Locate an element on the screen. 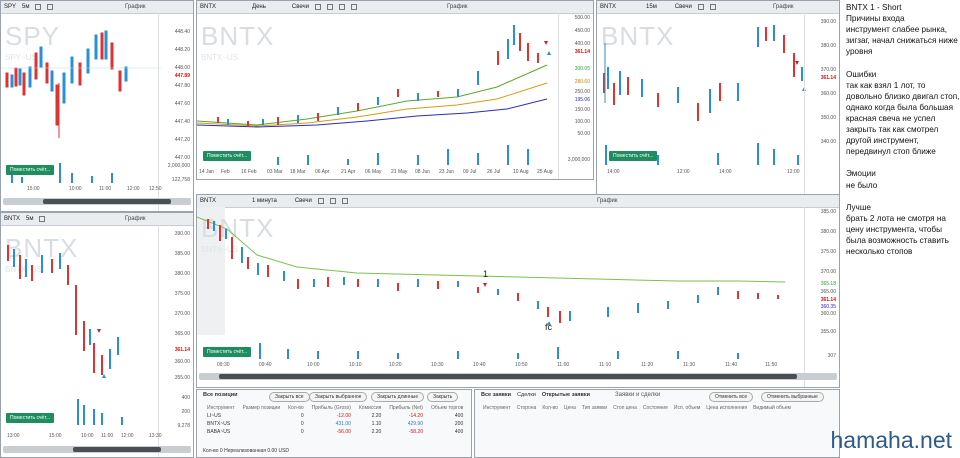 Image resolution: width=960 pixels, height=458 pixels. y-tick: 385.00 is located at coordinates (182, 254).